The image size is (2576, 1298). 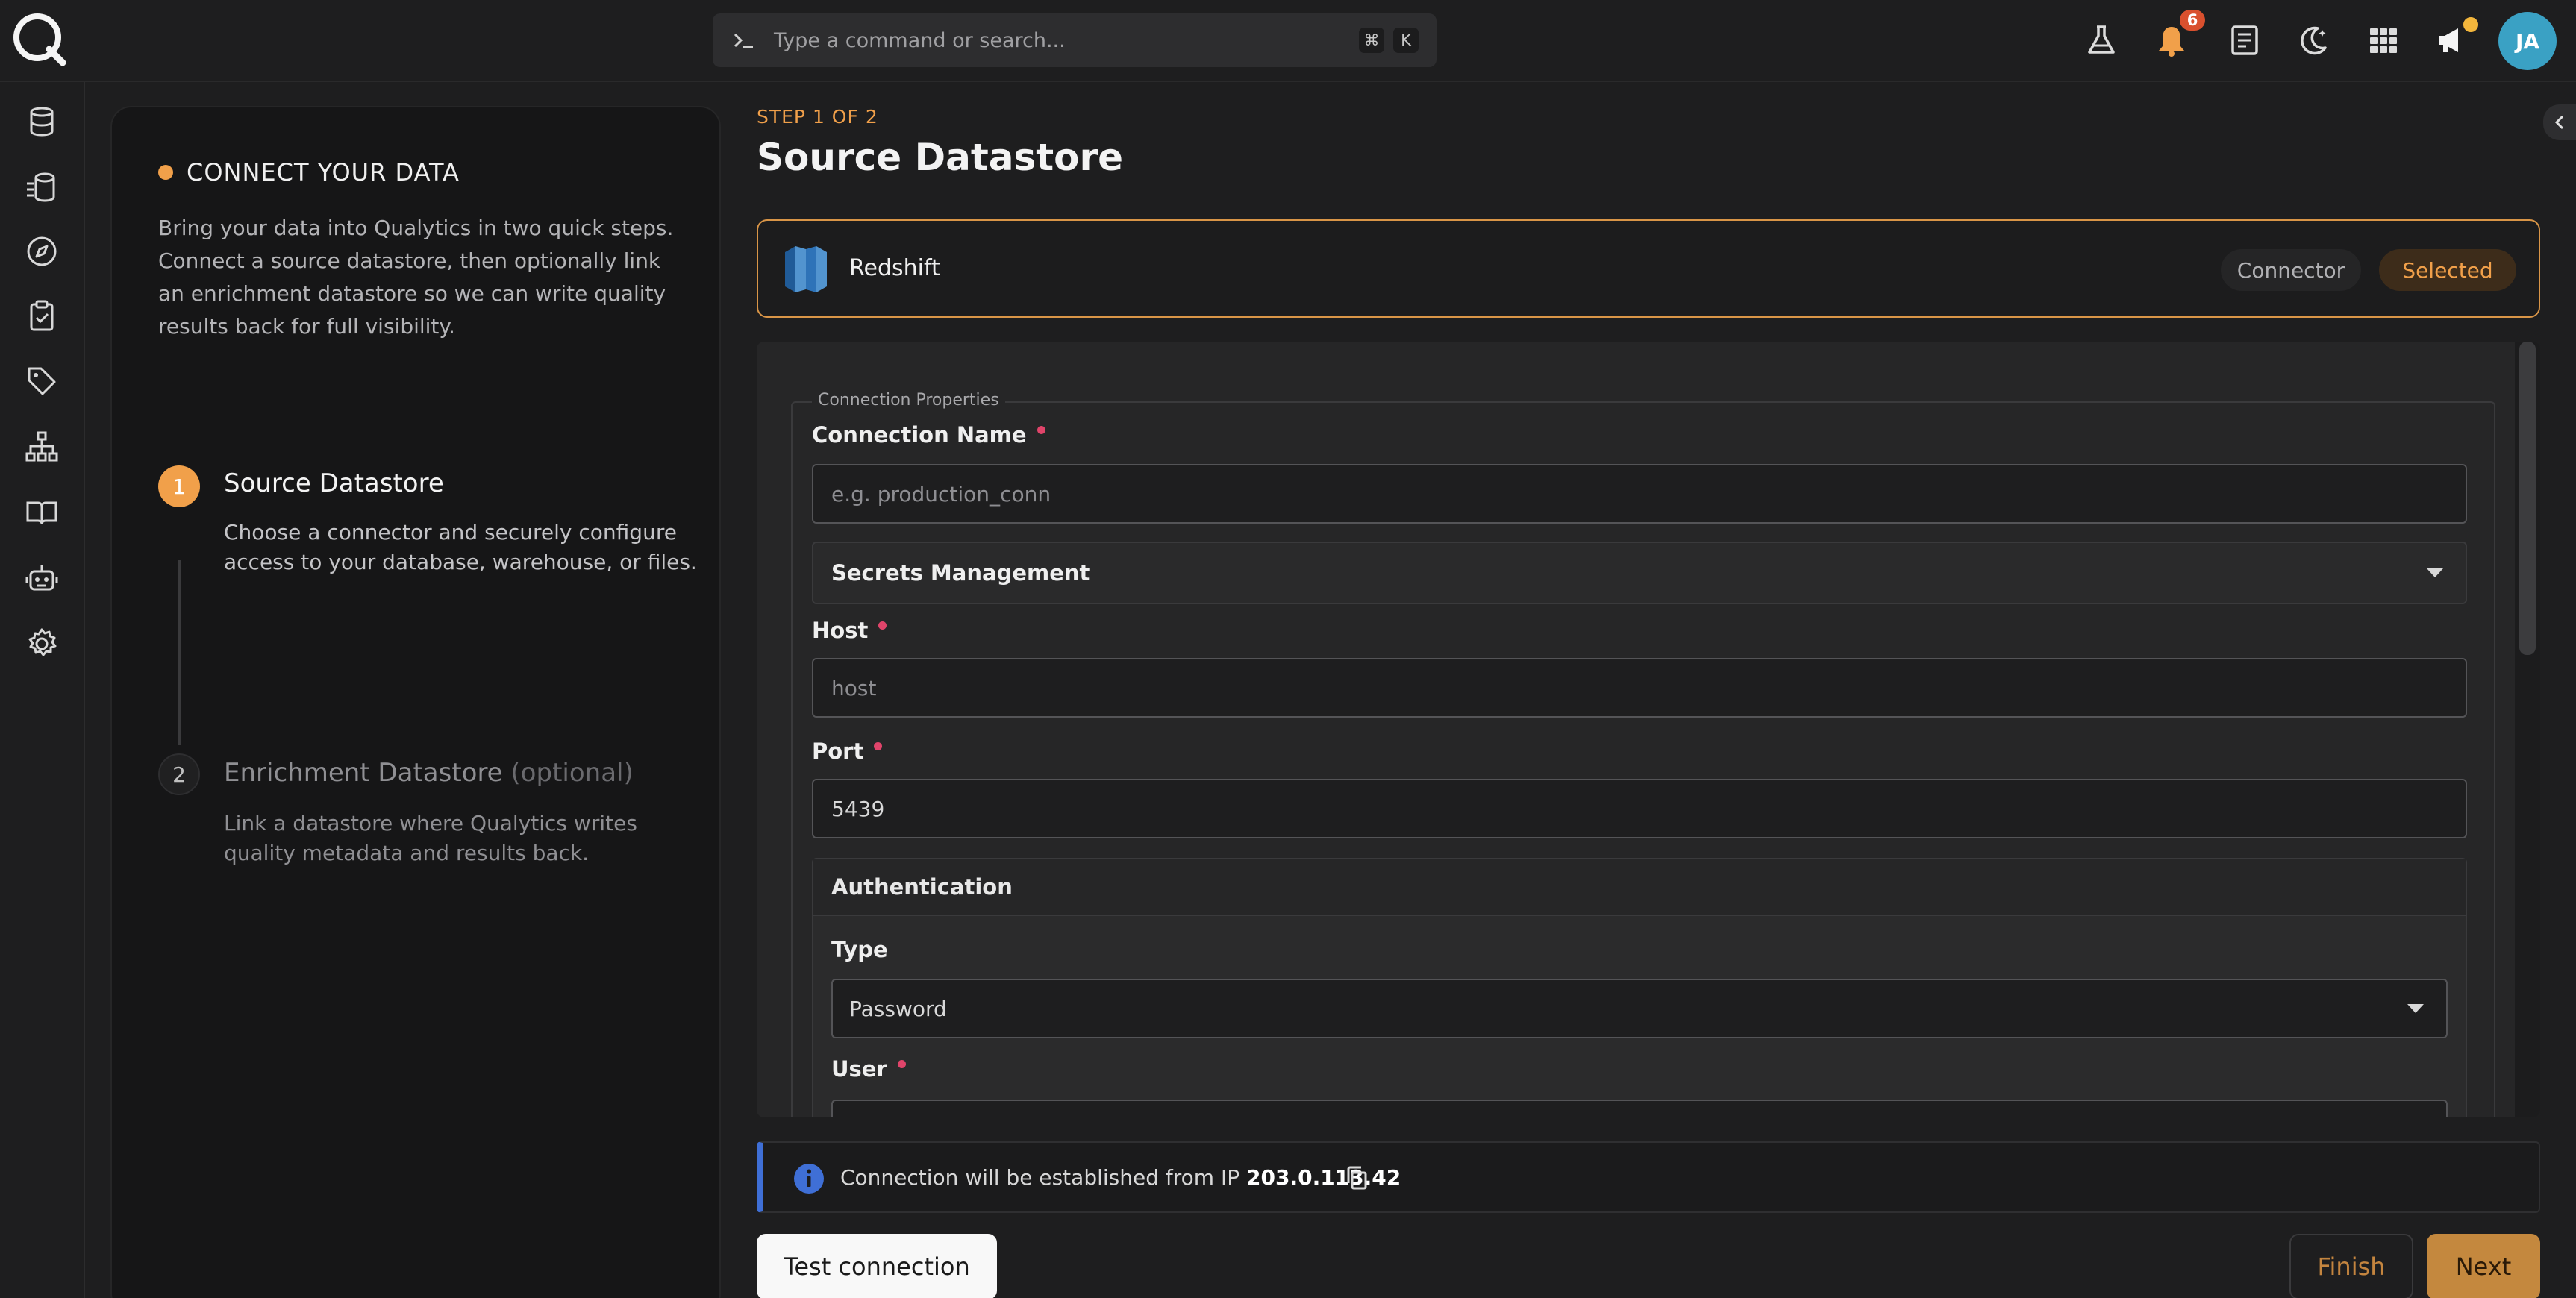 I want to click on flask-icon, so click(x=2101, y=40).